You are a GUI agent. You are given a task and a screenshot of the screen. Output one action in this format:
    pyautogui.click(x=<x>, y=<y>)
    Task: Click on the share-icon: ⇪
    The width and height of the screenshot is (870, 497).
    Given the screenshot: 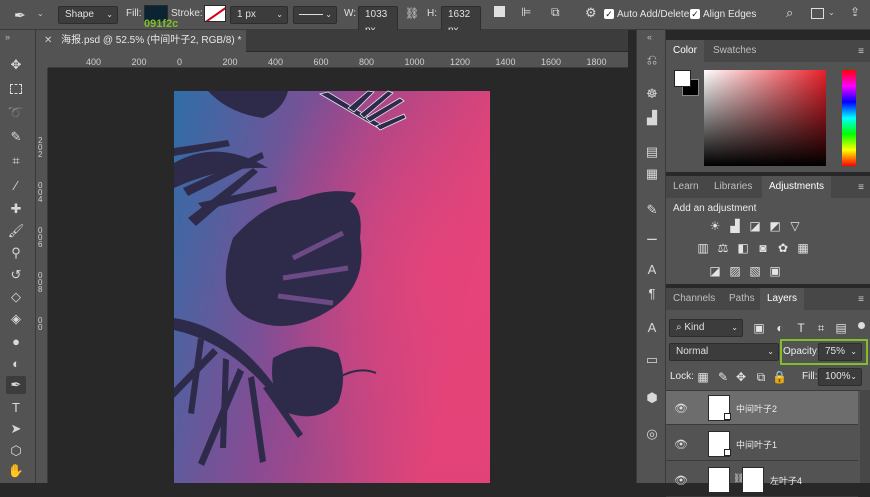 What is the action you would take?
    pyautogui.click(x=855, y=12)
    